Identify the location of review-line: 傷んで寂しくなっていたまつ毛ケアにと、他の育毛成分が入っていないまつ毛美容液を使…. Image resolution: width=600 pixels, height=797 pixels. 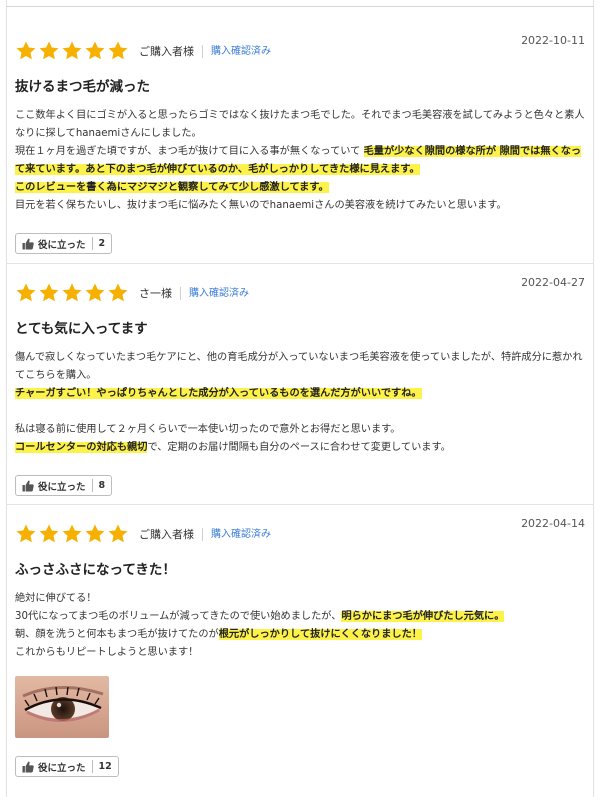
(300, 358).